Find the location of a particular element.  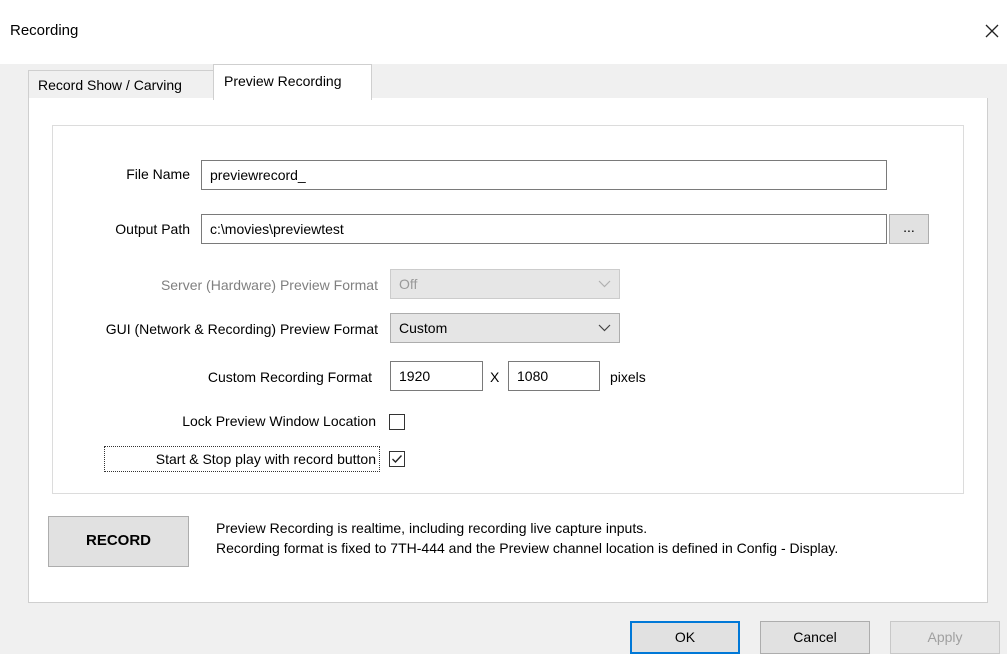

close-button is located at coordinates (992, 31).